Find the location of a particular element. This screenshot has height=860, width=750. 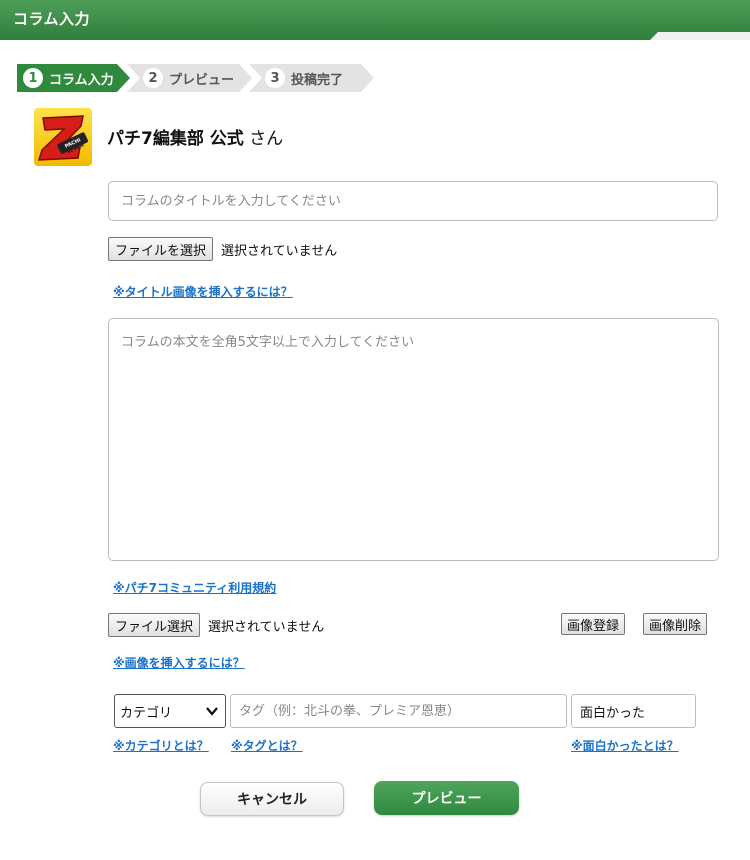

tag-help-link: ※タグとは？ is located at coordinates (267, 745).